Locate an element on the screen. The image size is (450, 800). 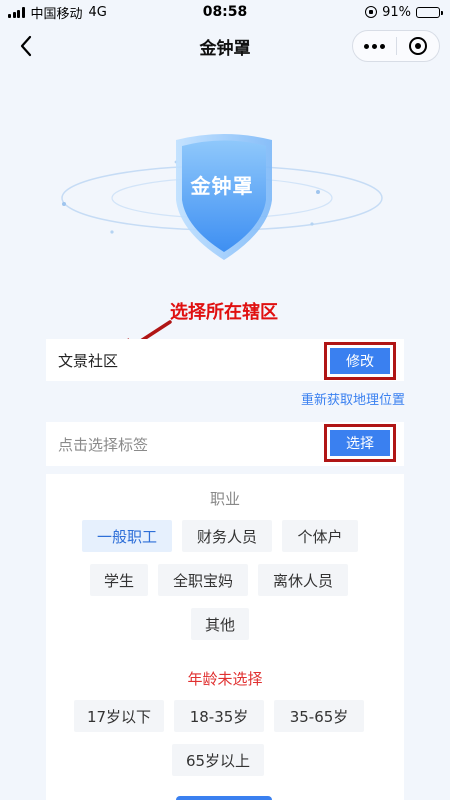
submit-button is located at coordinates (224, 798).